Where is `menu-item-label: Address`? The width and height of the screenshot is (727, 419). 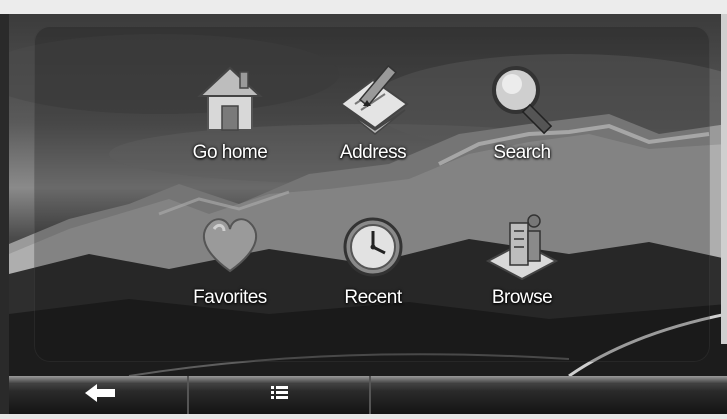 menu-item-label: Address is located at coordinates (373, 152).